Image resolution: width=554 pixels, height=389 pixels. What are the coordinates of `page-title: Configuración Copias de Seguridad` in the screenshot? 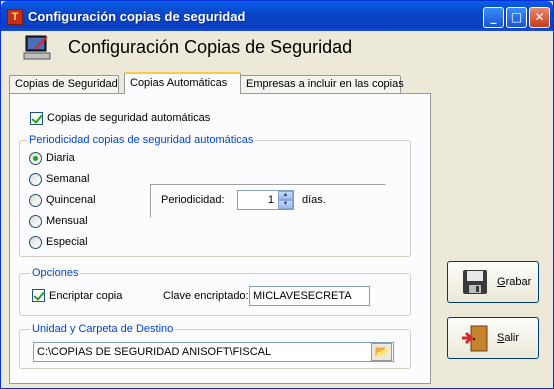 It's located at (210, 47).